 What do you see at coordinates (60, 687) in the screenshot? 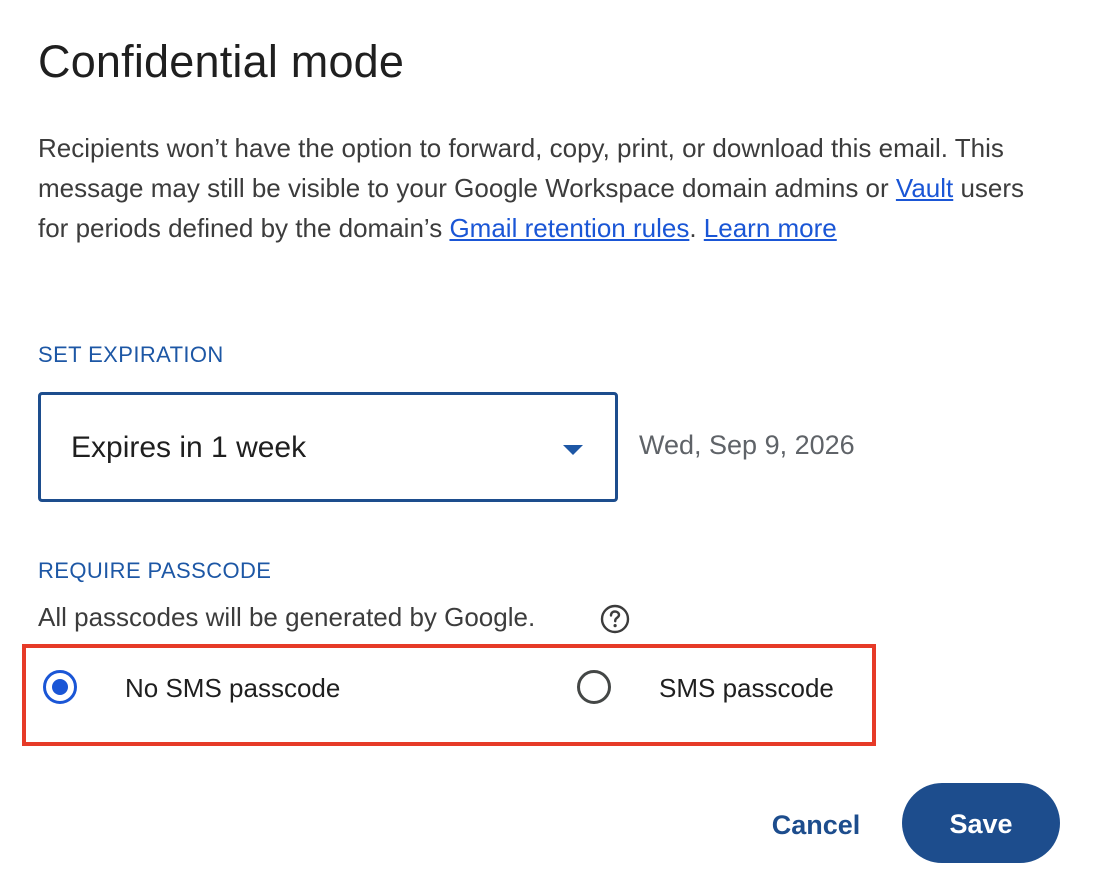
I see `no-sms-passcode-radio` at bounding box center [60, 687].